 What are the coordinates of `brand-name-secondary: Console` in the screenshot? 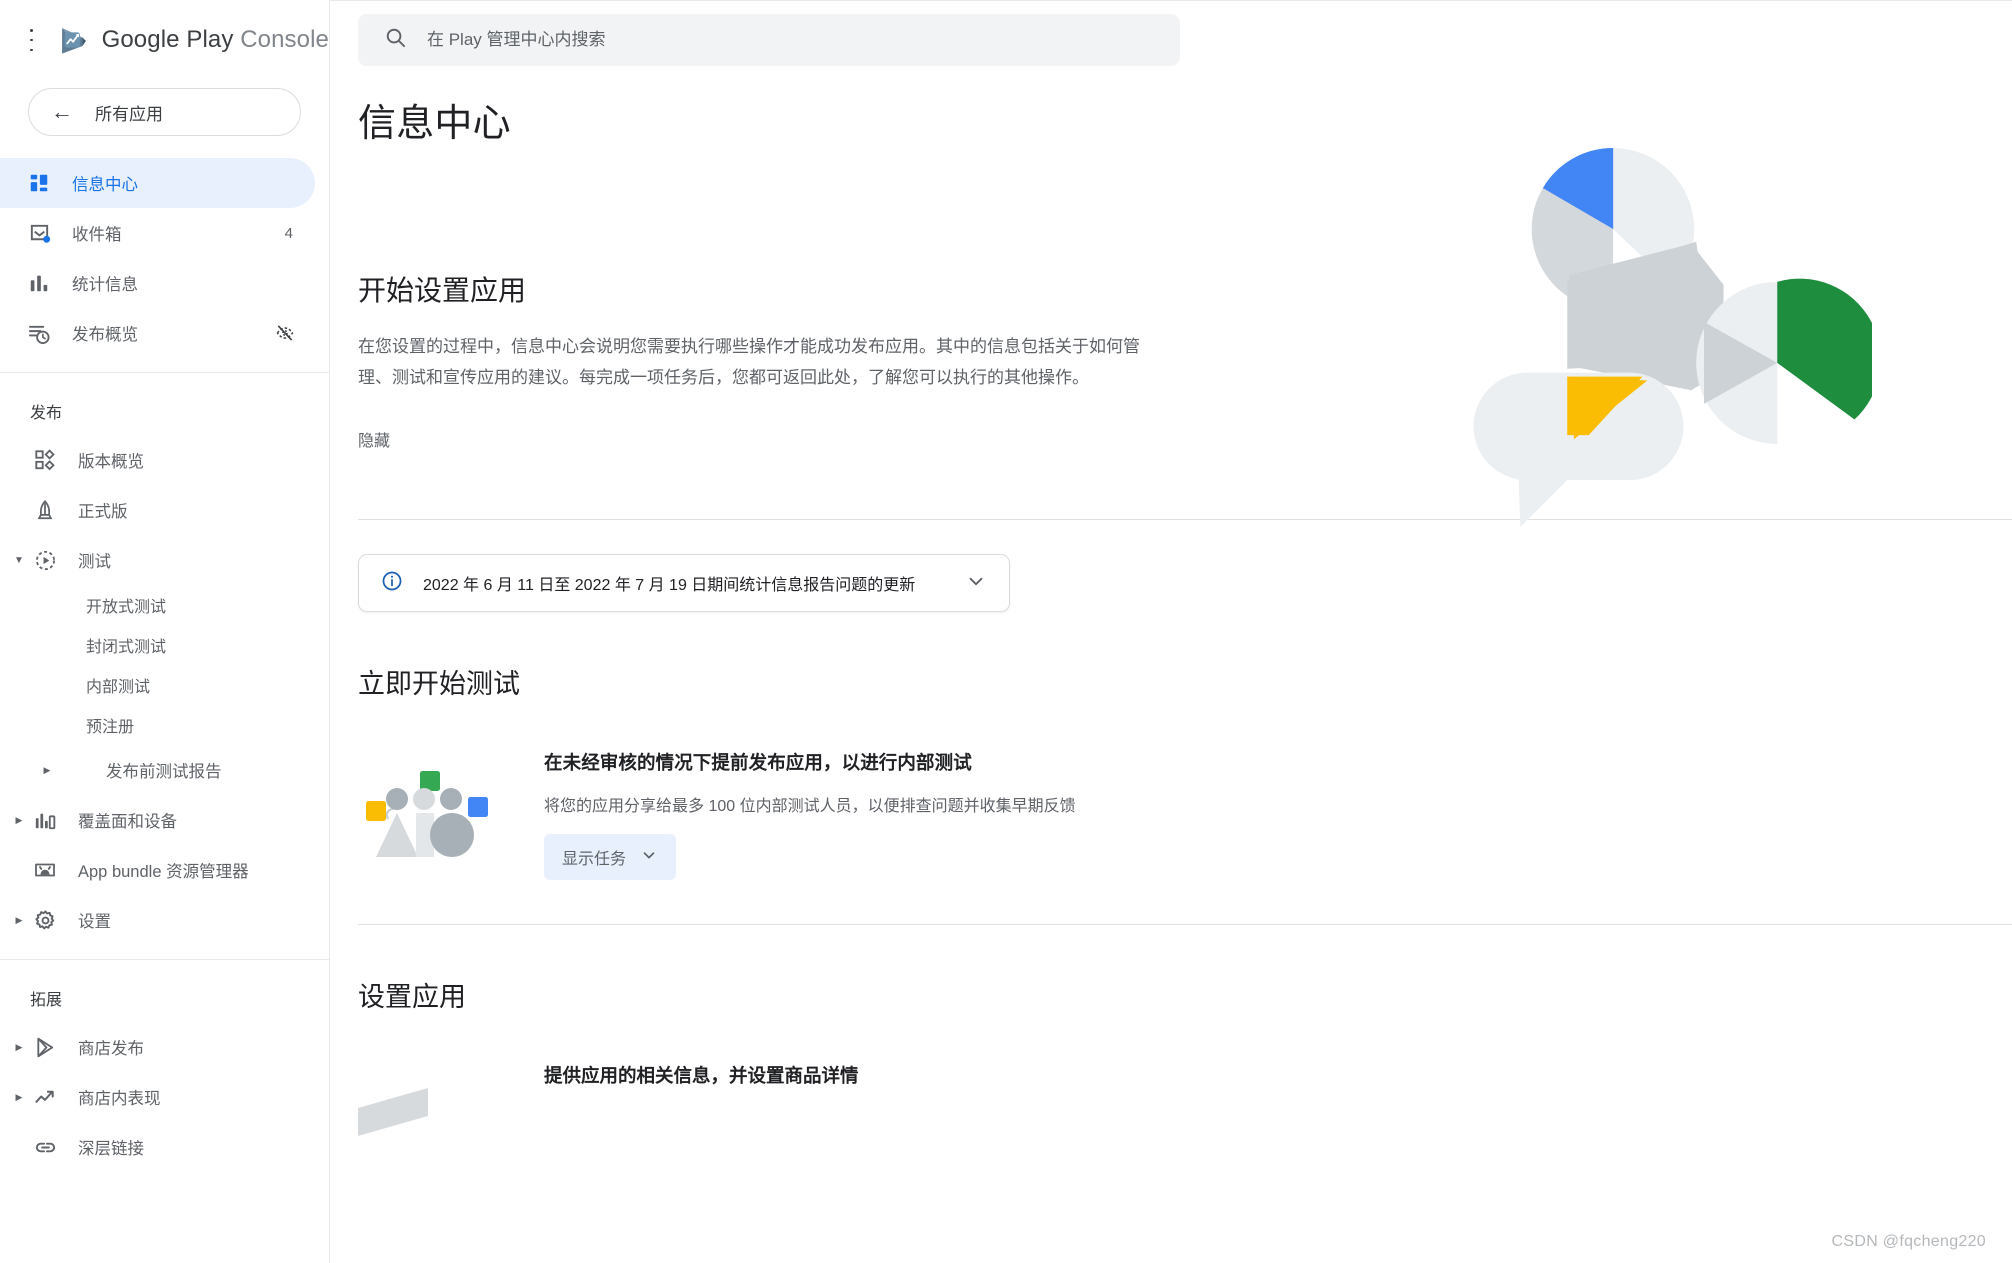 It's located at (284, 39).